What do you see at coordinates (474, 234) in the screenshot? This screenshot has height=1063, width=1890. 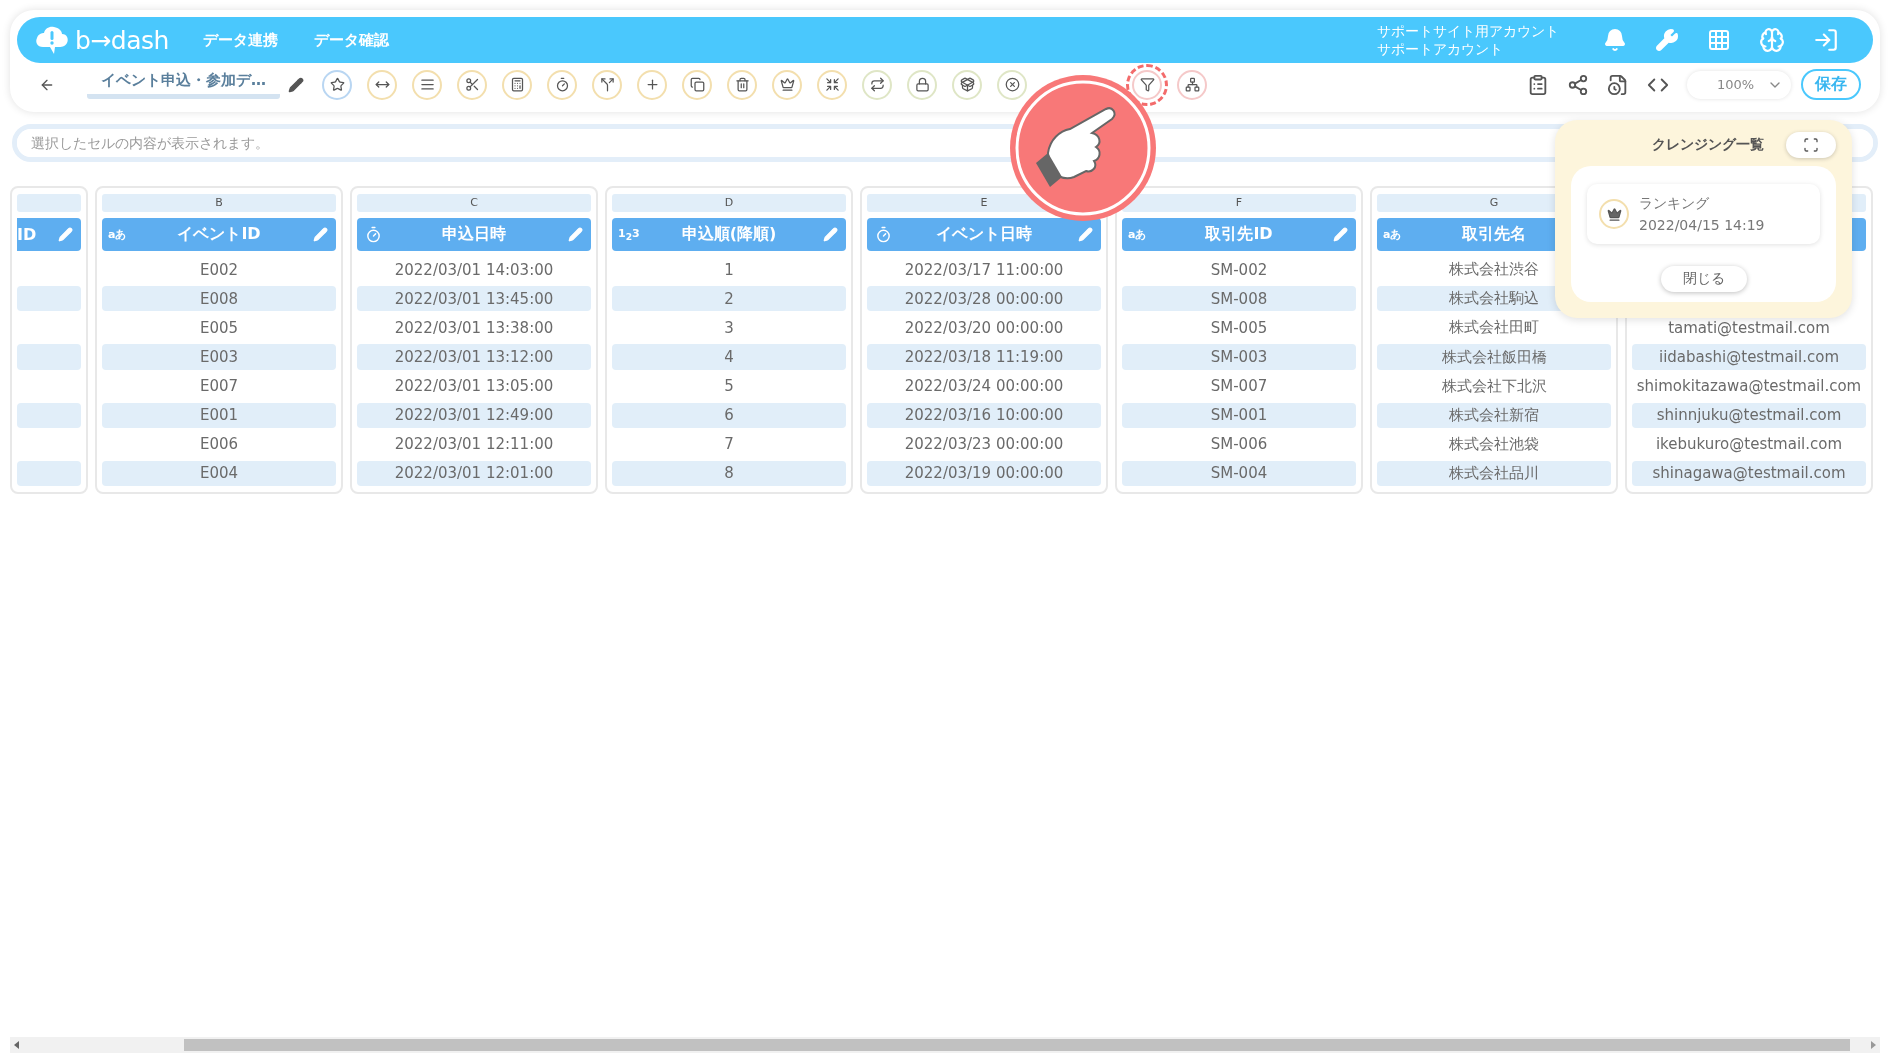 I see `column-header: 申込日時` at bounding box center [474, 234].